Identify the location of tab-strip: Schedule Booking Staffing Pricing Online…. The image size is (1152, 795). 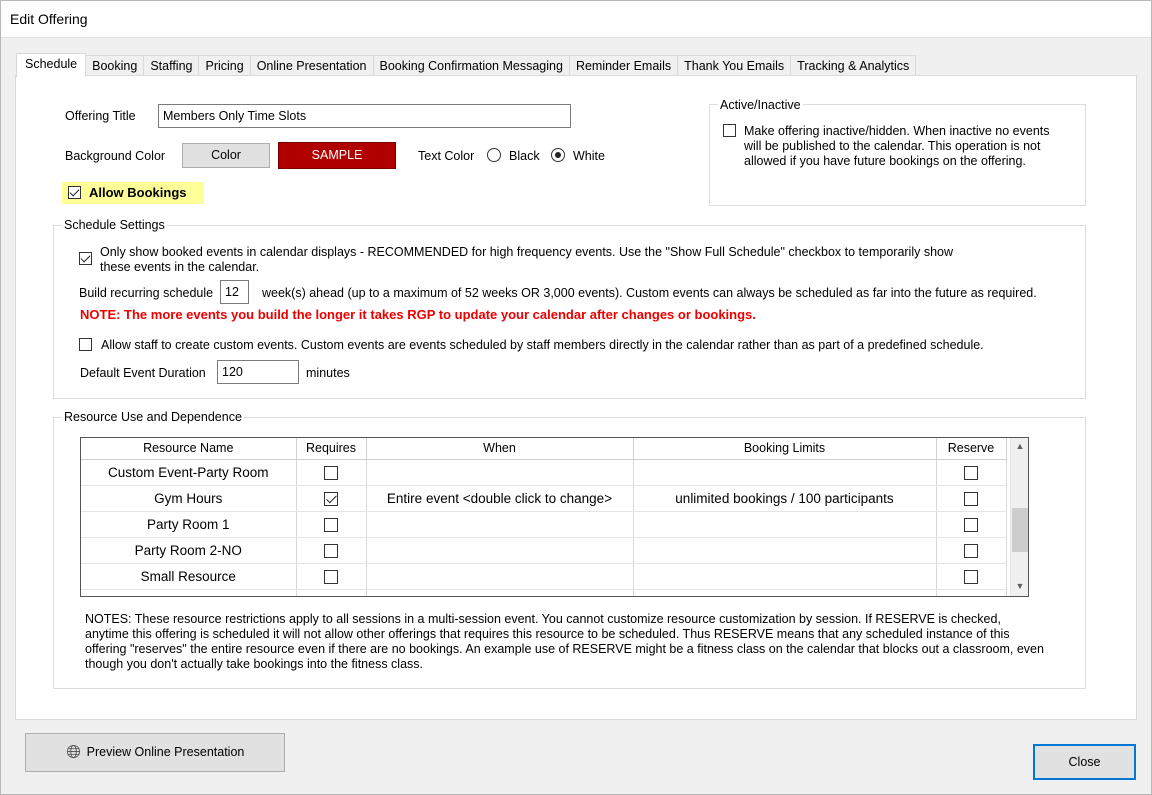
(466, 65).